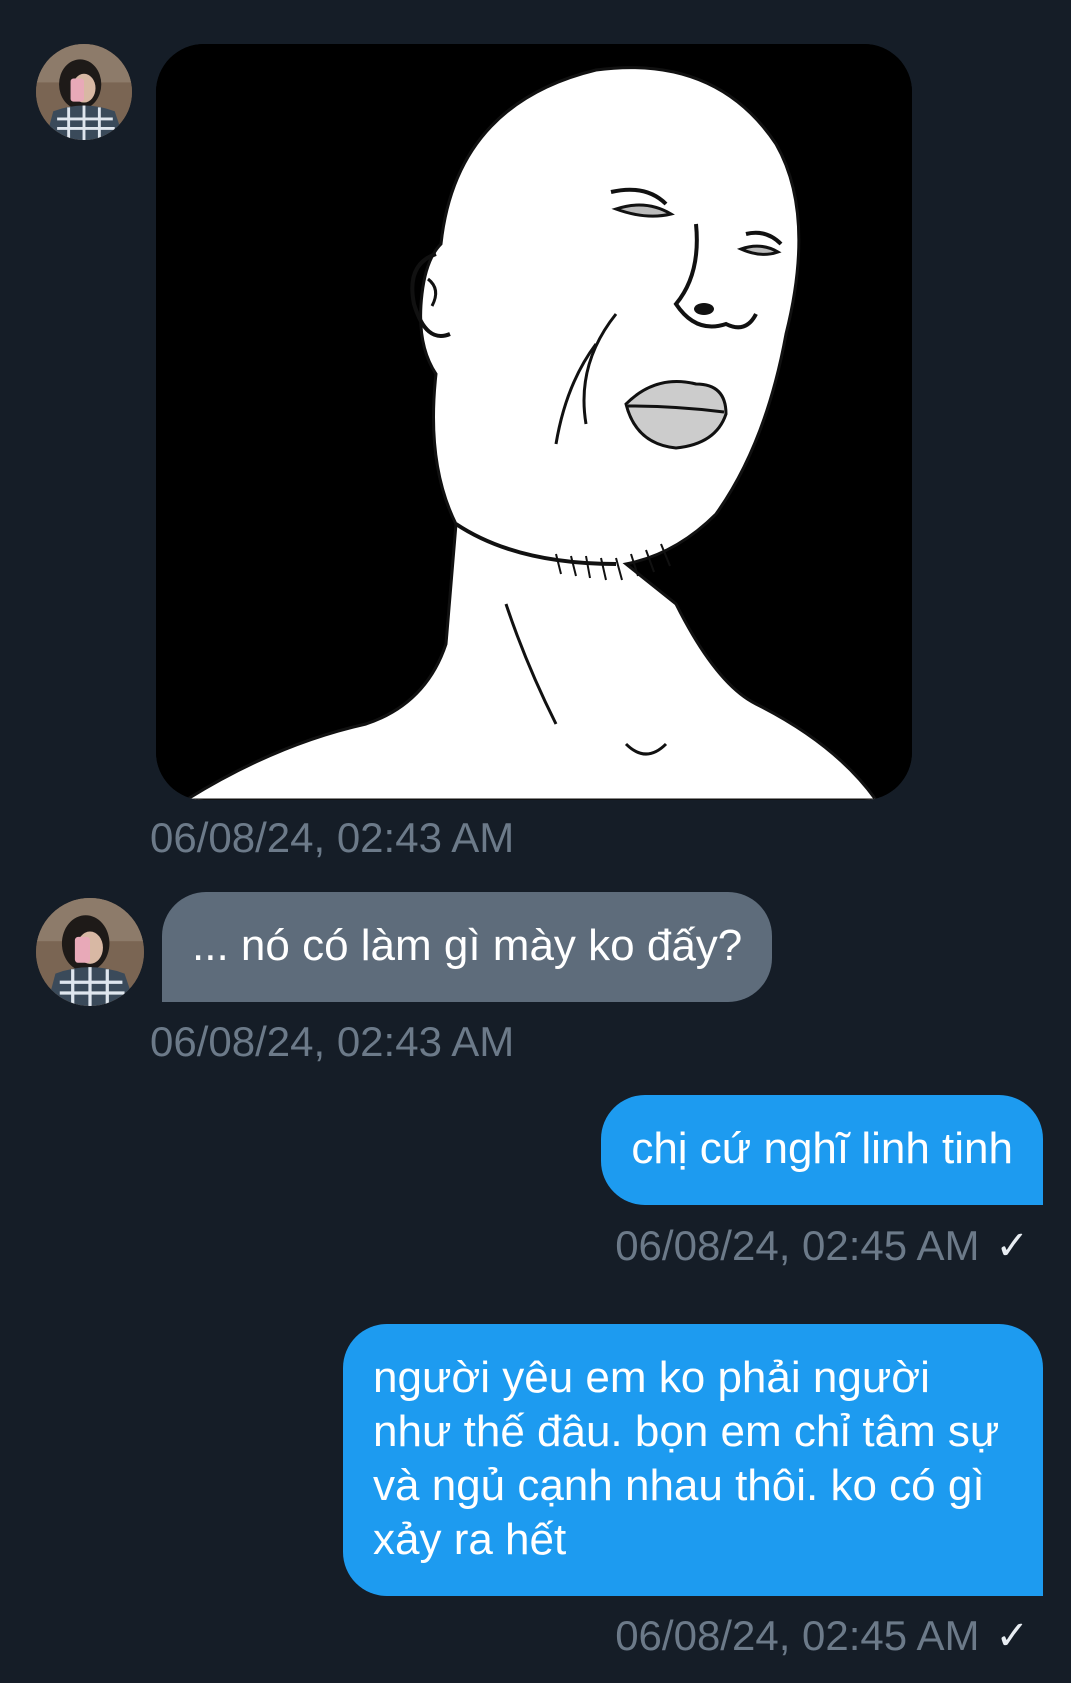  I want to click on message-text: chị cứ nghĩ linh tinh, so click(822, 1148).